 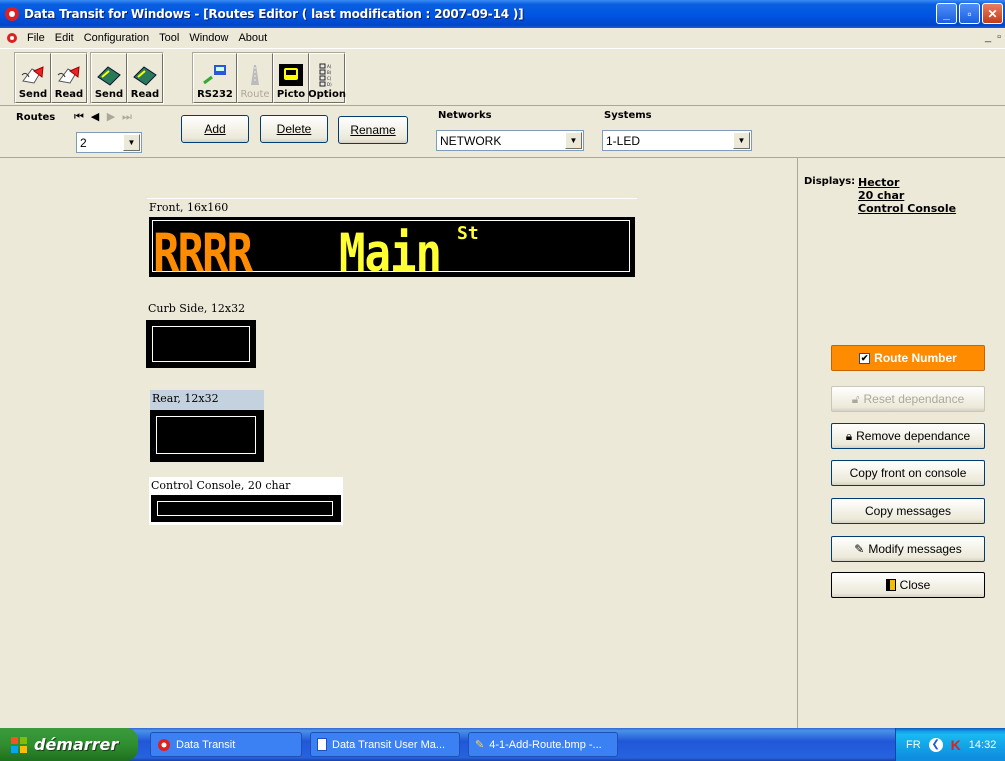 What do you see at coordinates (215, 129) in the screenshot?
I see `add-route-button: Add` at bounding box center [215, 129].